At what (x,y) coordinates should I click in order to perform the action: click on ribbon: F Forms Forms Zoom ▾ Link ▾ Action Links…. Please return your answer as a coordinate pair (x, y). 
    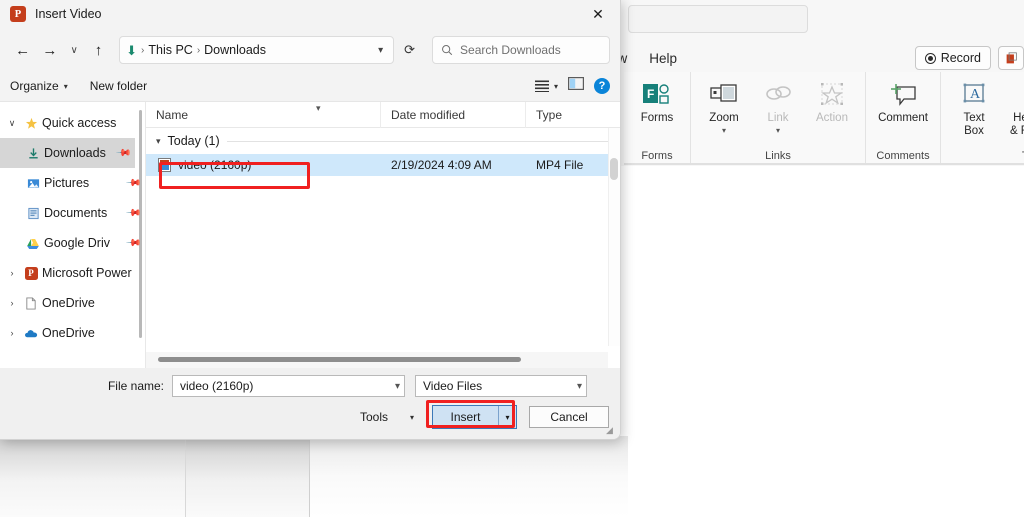
    Looking at the image, I should click on (824, 118).